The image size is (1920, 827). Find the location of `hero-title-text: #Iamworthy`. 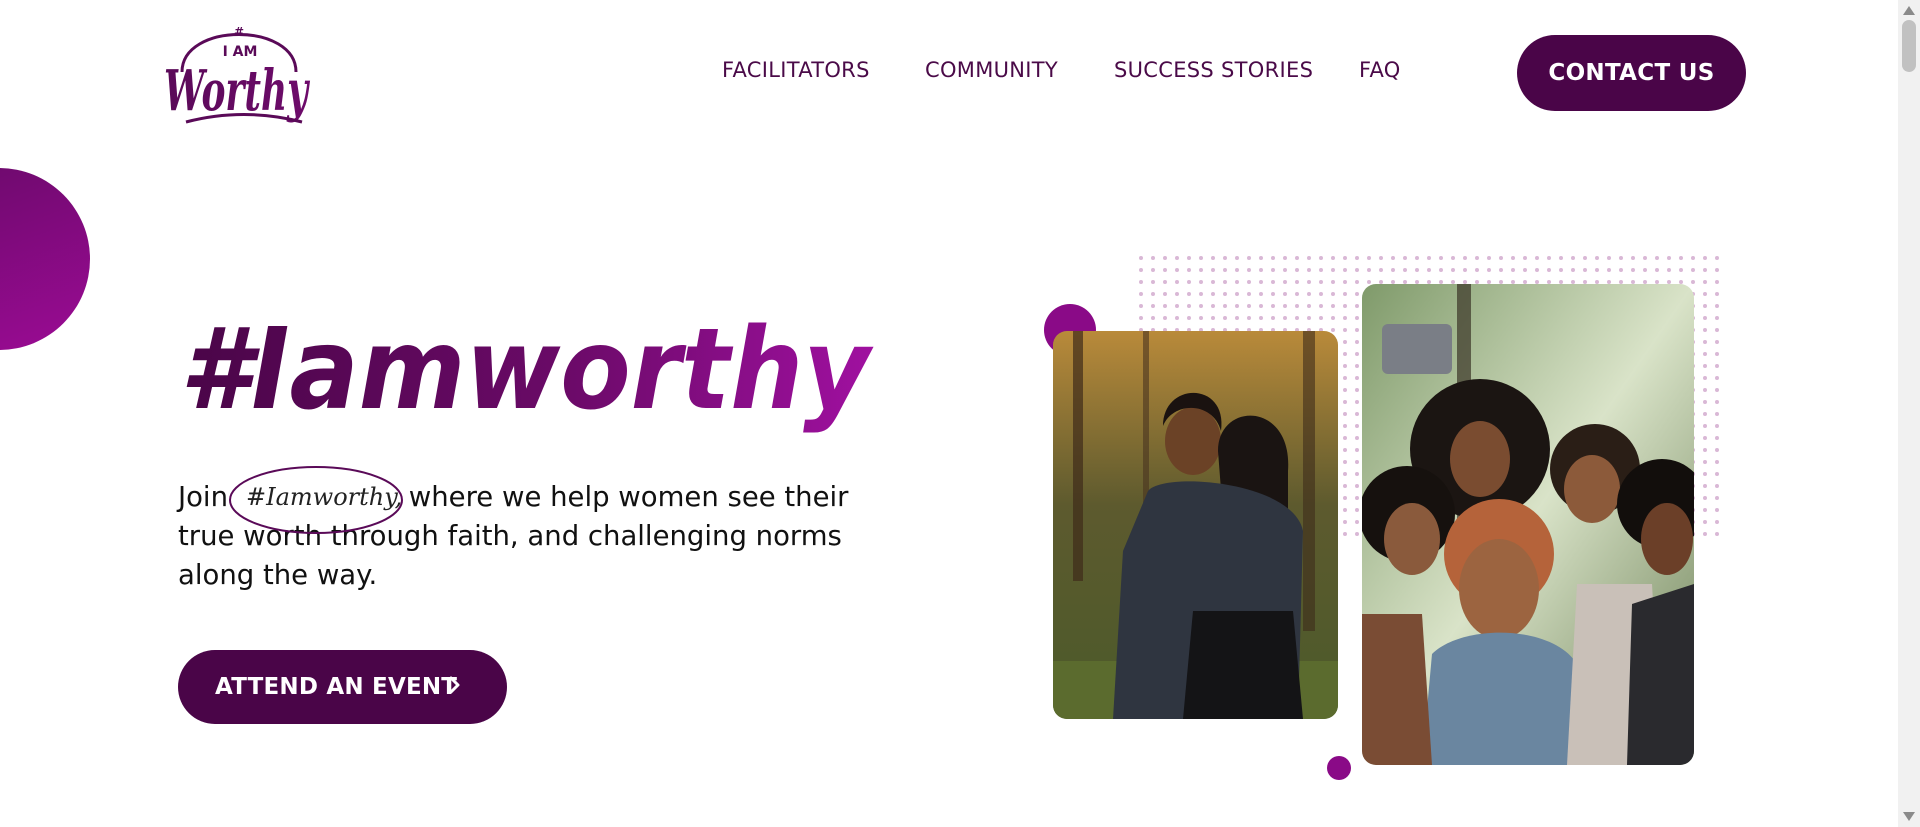

hero-title-text: #Iamworthy is located at coordinates (527, 370).